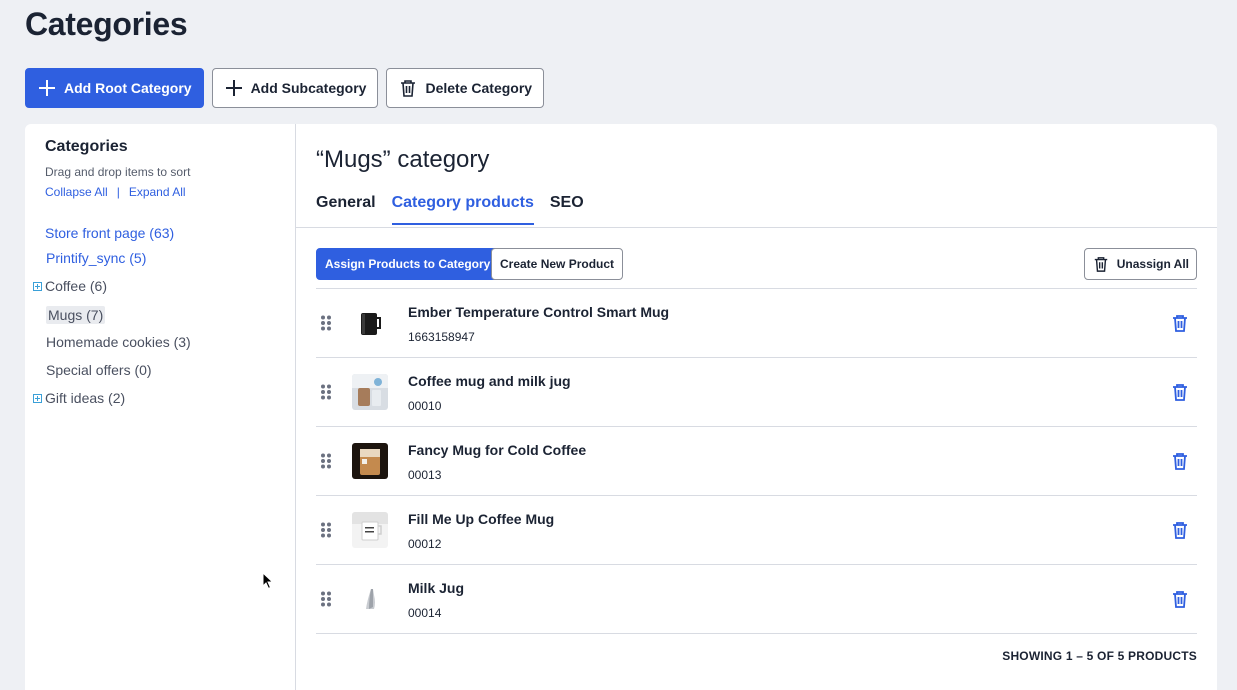 This screenshot has height=690, width=1237. What do you see at coordinates (86, 146) in the screenshot?
I see `sidebar-title: Categories` at bounding box center [86, 146].